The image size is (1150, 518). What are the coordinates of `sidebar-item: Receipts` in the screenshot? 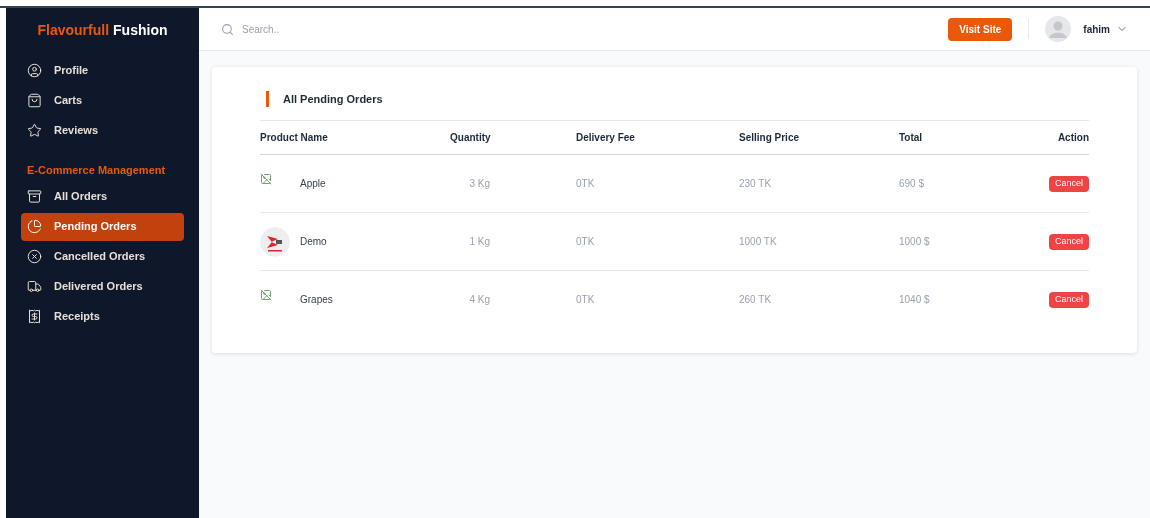 It's located at (102, 316).